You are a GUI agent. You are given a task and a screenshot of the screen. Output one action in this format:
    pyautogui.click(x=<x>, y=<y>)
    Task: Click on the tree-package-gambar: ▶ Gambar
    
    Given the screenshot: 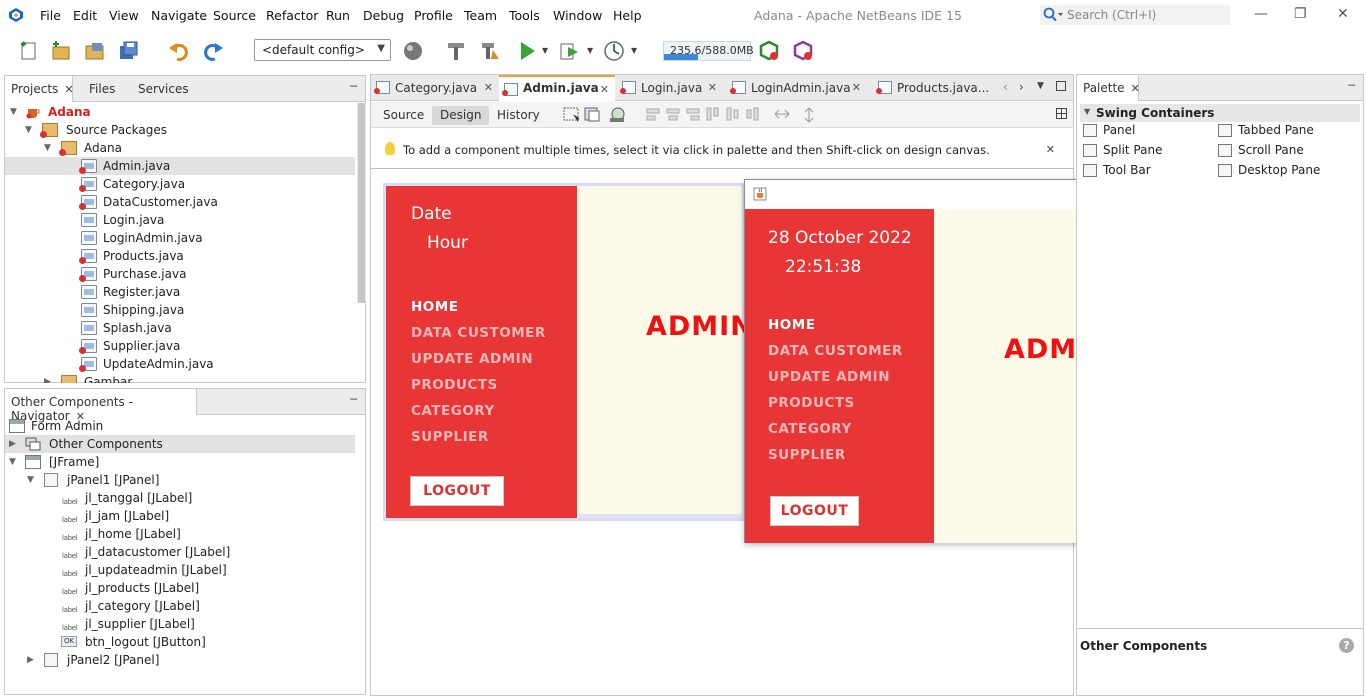 What is the action you would take?
    pyautogui.click(x=180, y=378)
    